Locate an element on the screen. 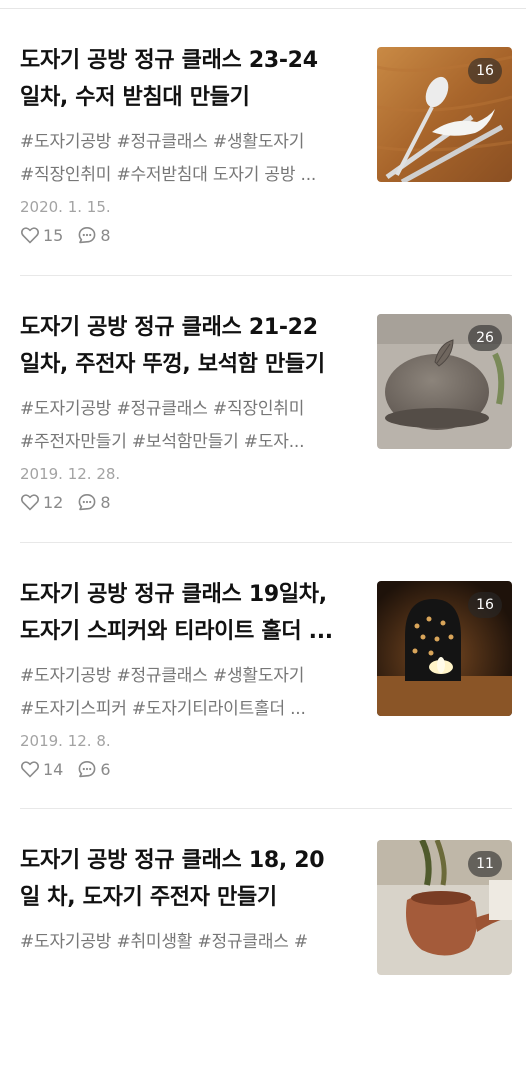  photo-count-badge: 11 is located at coordinates (485, 864).